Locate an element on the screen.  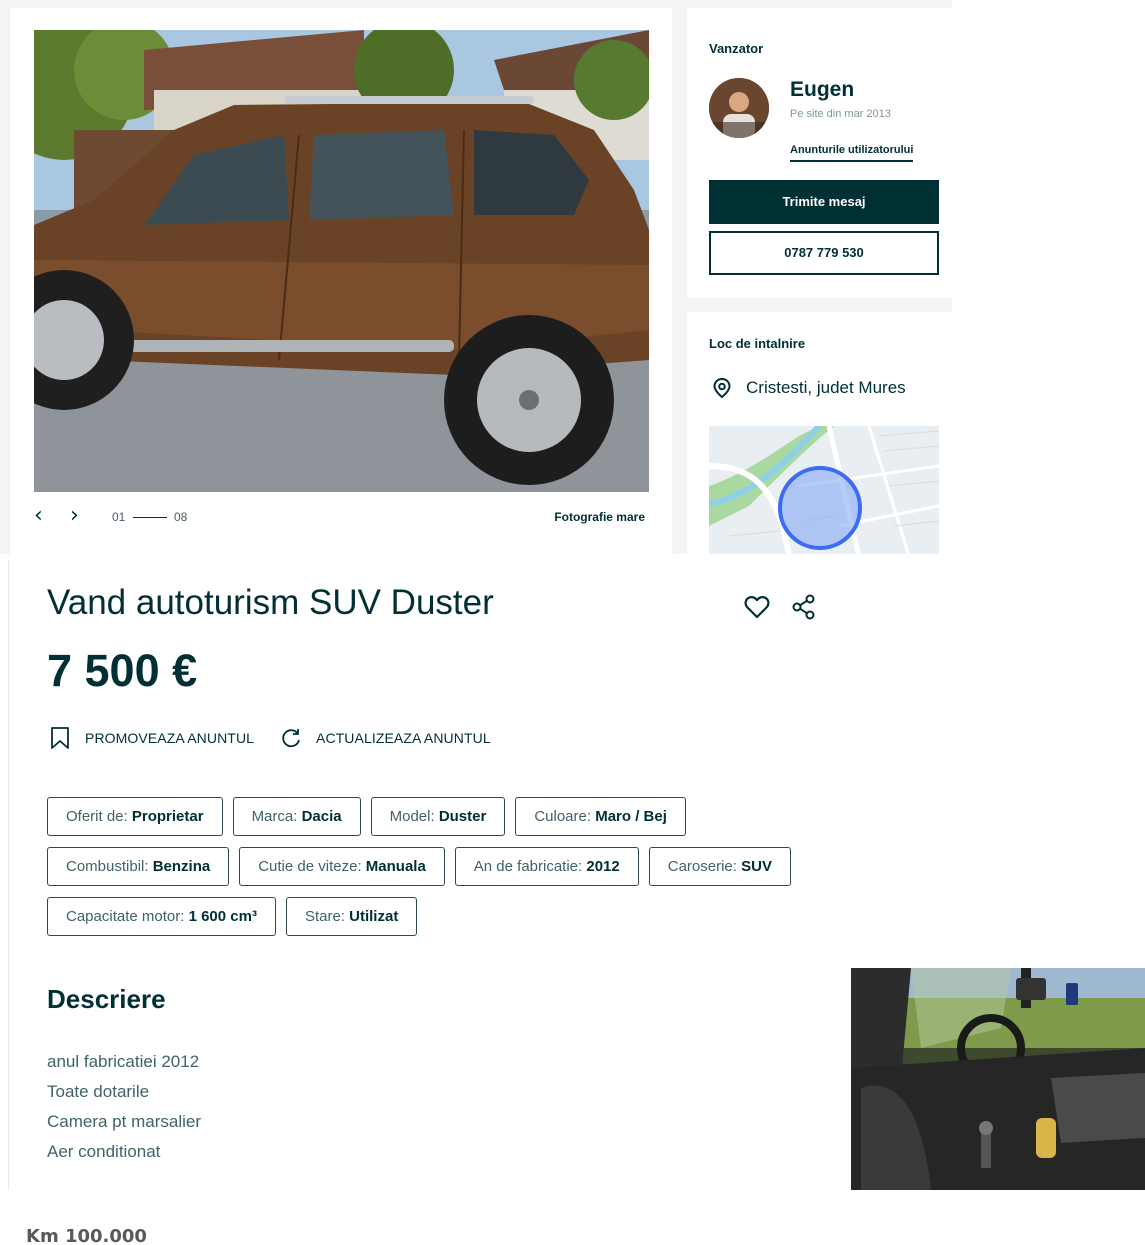
param-chip-brand: Marca: Dacia is located at coordinates (296, 816).